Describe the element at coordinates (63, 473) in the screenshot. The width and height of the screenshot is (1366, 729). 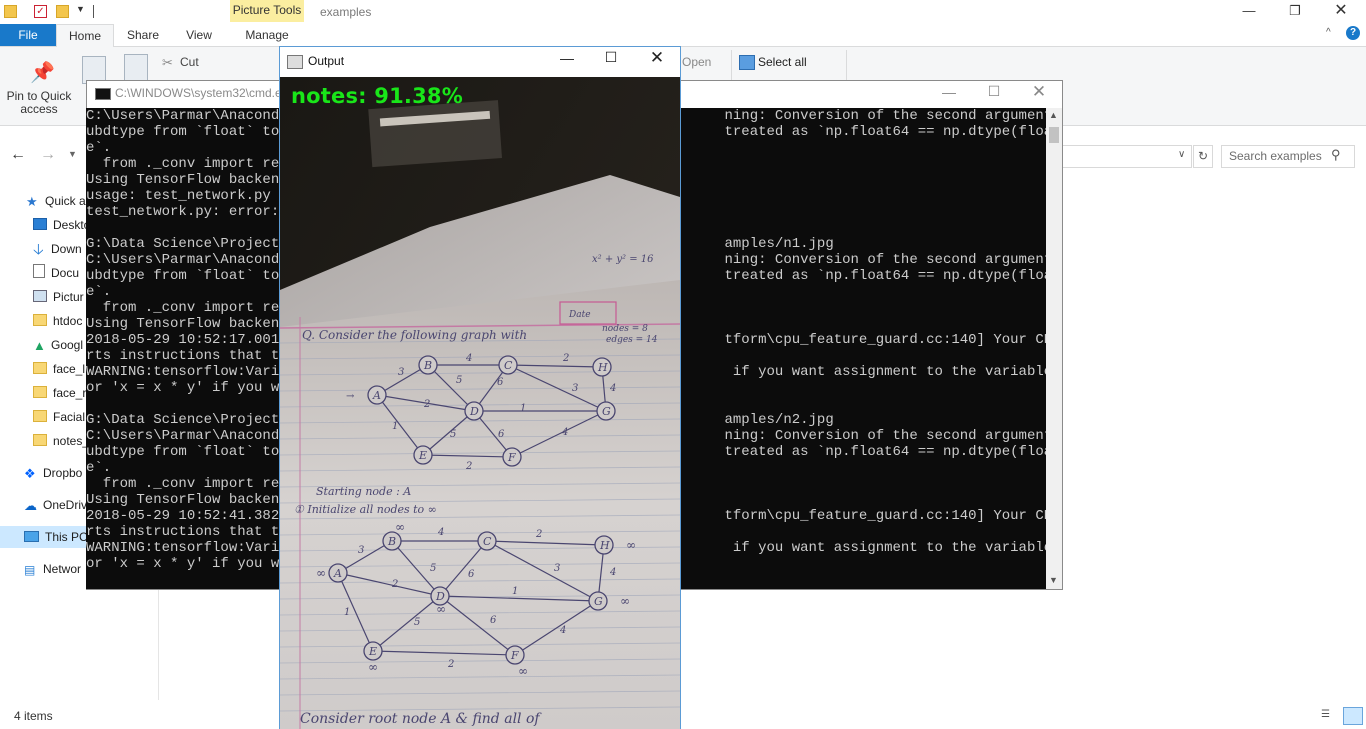
I see `nav-label: Dropbo` at that location.